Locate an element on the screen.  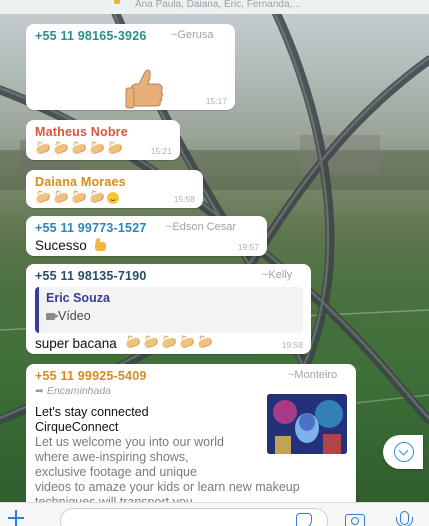
message-input is located at coordinates (194, 517).